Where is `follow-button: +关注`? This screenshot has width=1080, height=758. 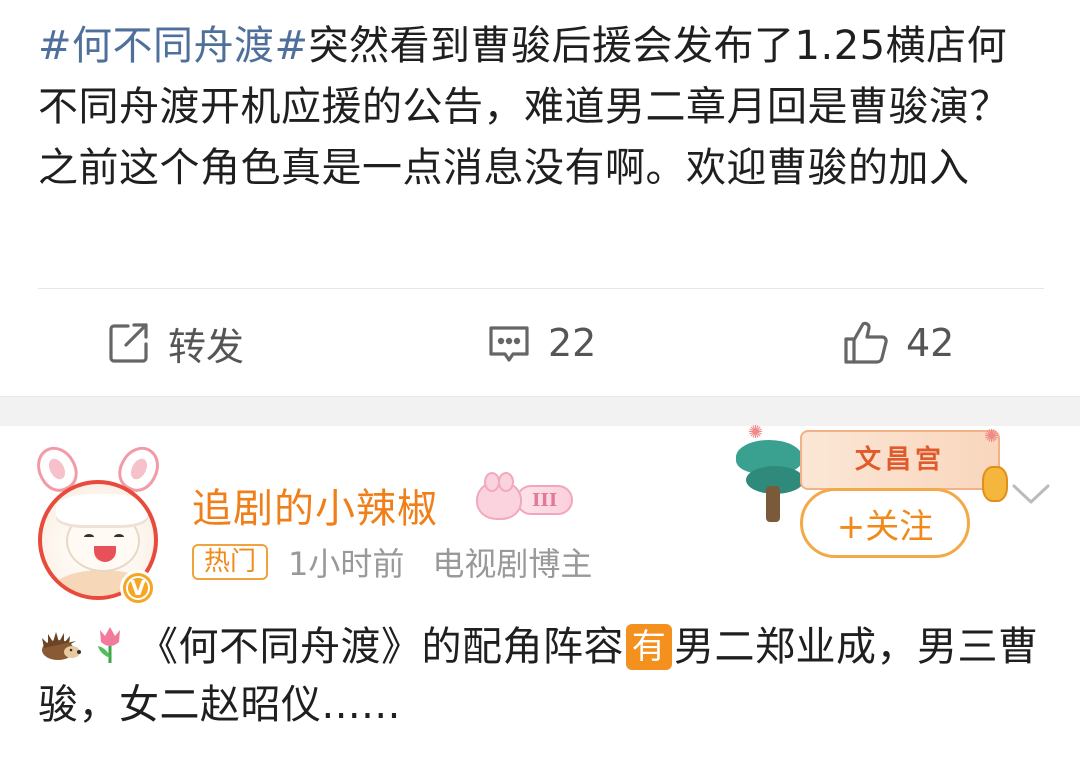 follow-button: +关注 is located at coordinates (885, 523).